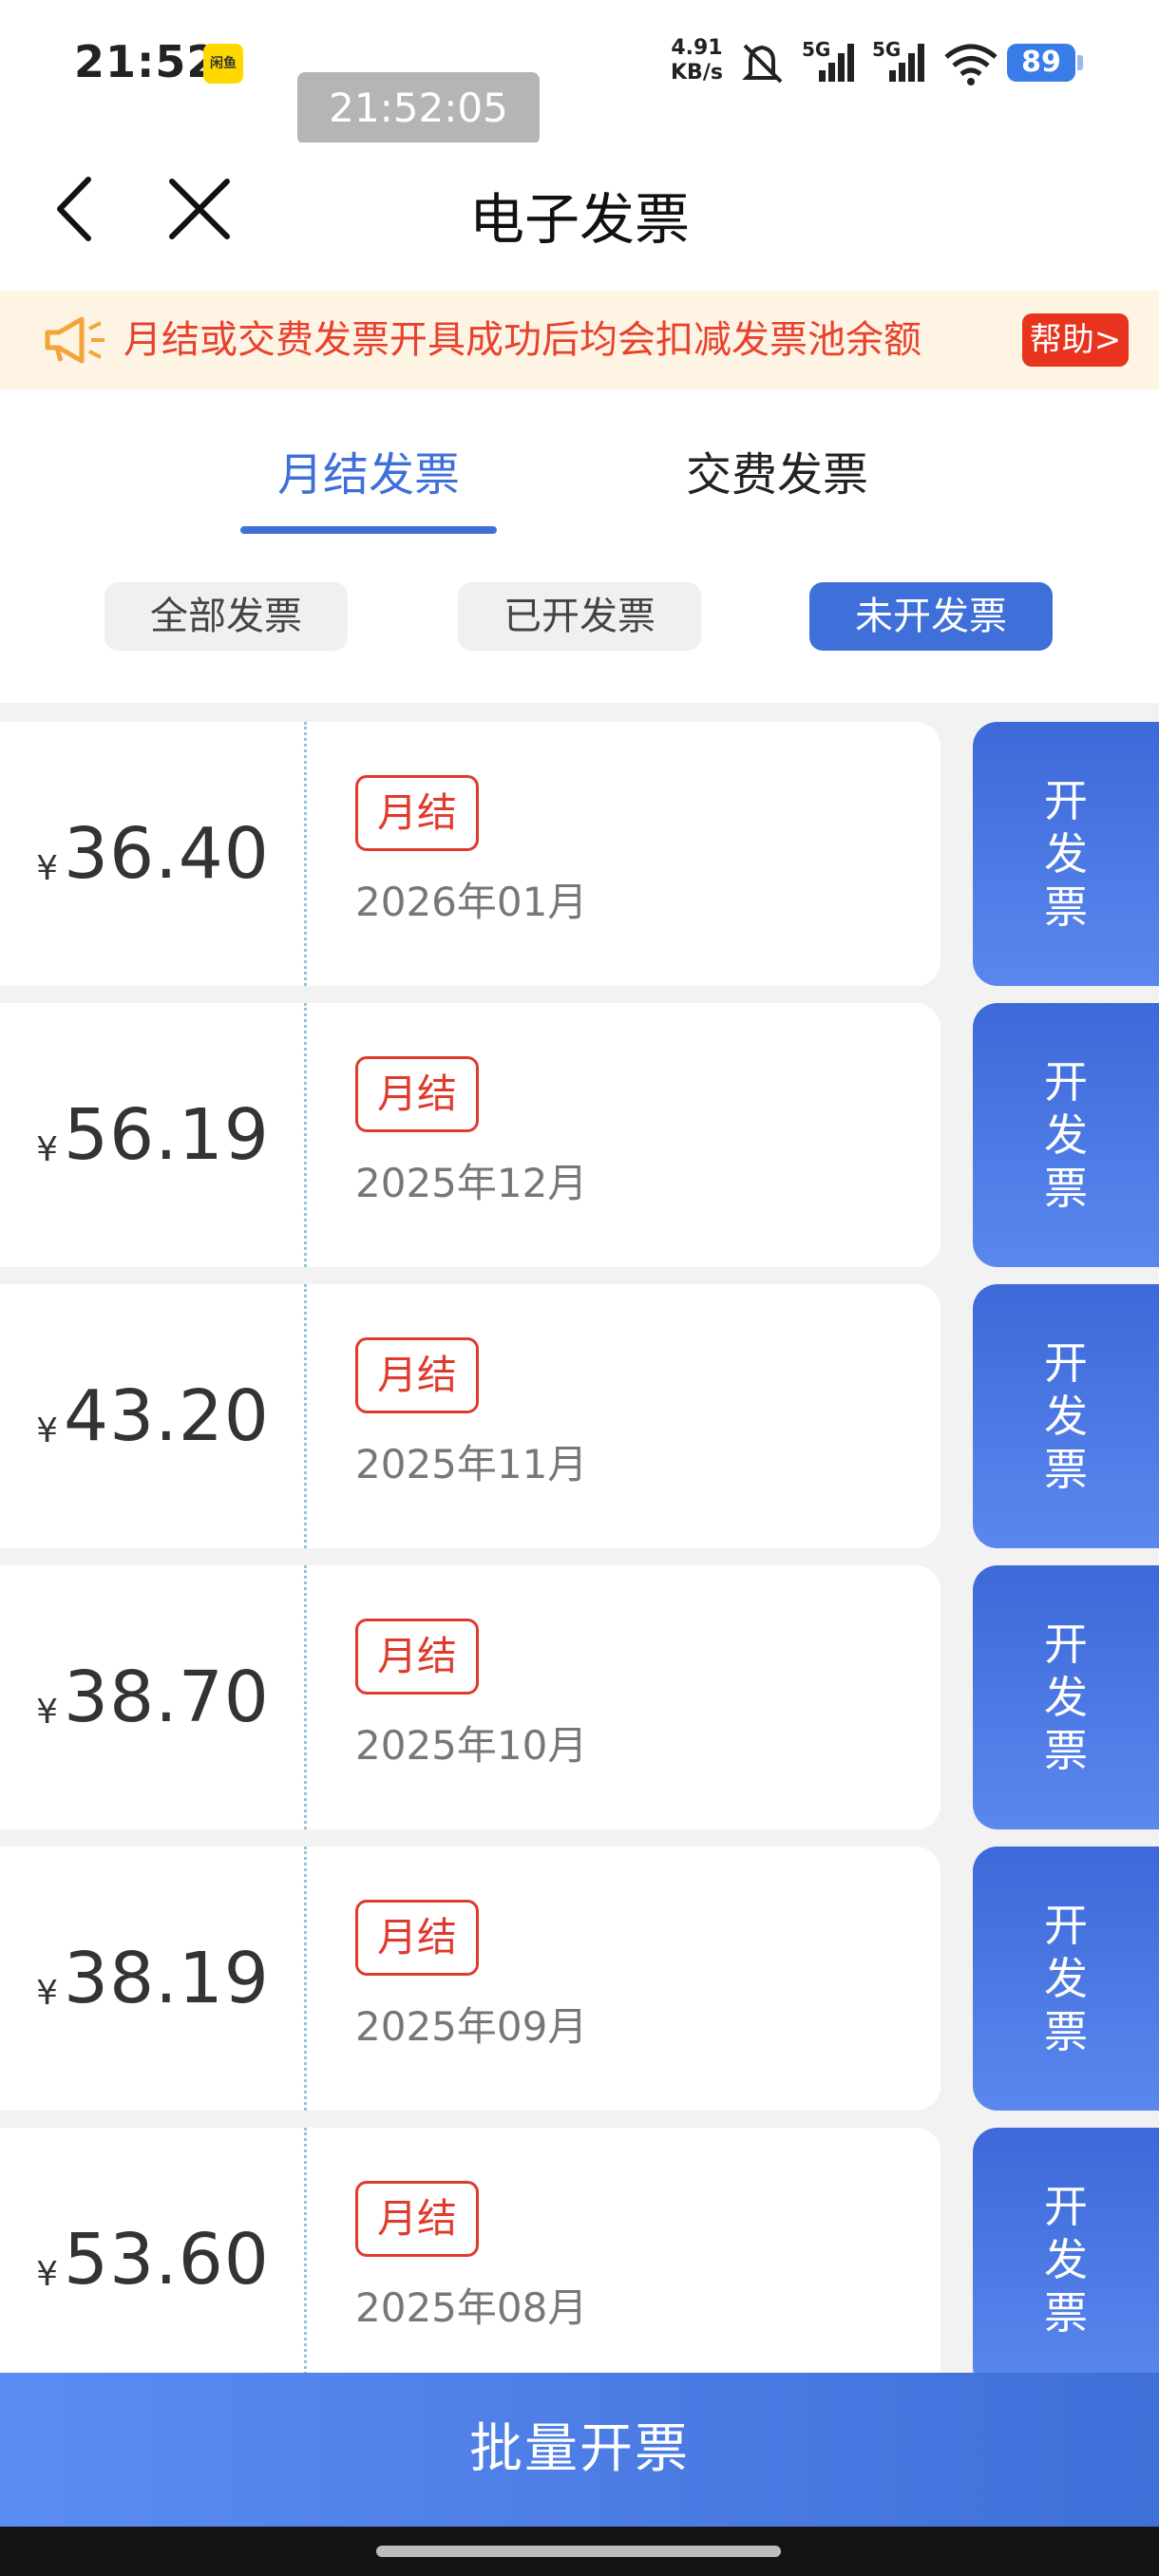 The image size is (1159, 2576). What do you see at coordinates (223, 64) in the screenshot?
I see `app-notification-icon: 闲鱼` at bounding box center [223, 64].